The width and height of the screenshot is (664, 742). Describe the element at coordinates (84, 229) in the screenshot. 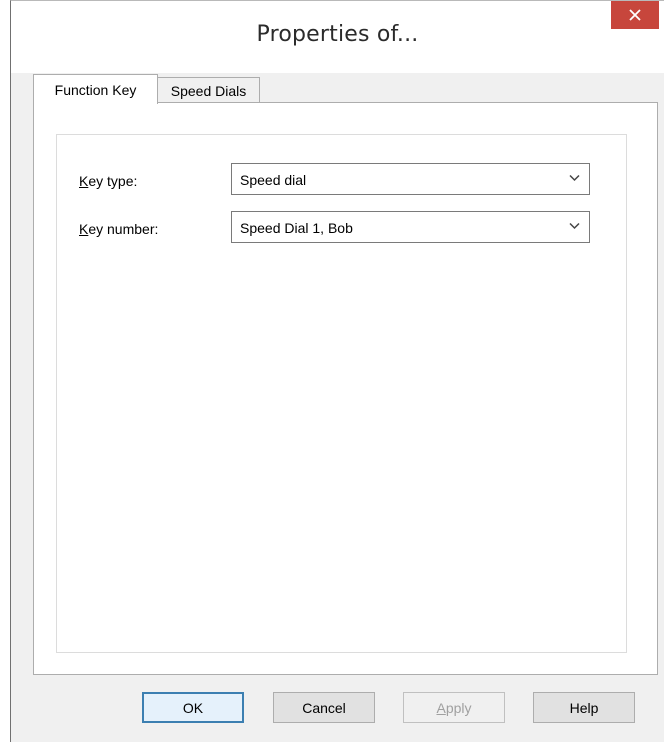

I see `key-number-label-mnemonic: K` at that location.